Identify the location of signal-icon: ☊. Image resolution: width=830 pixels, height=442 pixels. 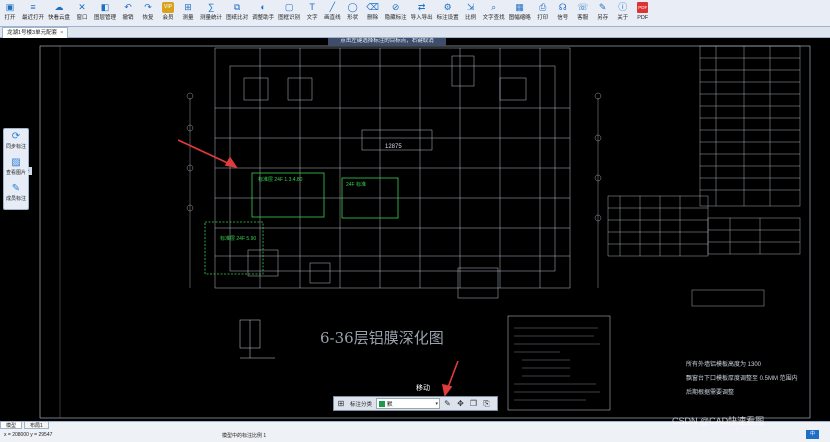
(562, 7).